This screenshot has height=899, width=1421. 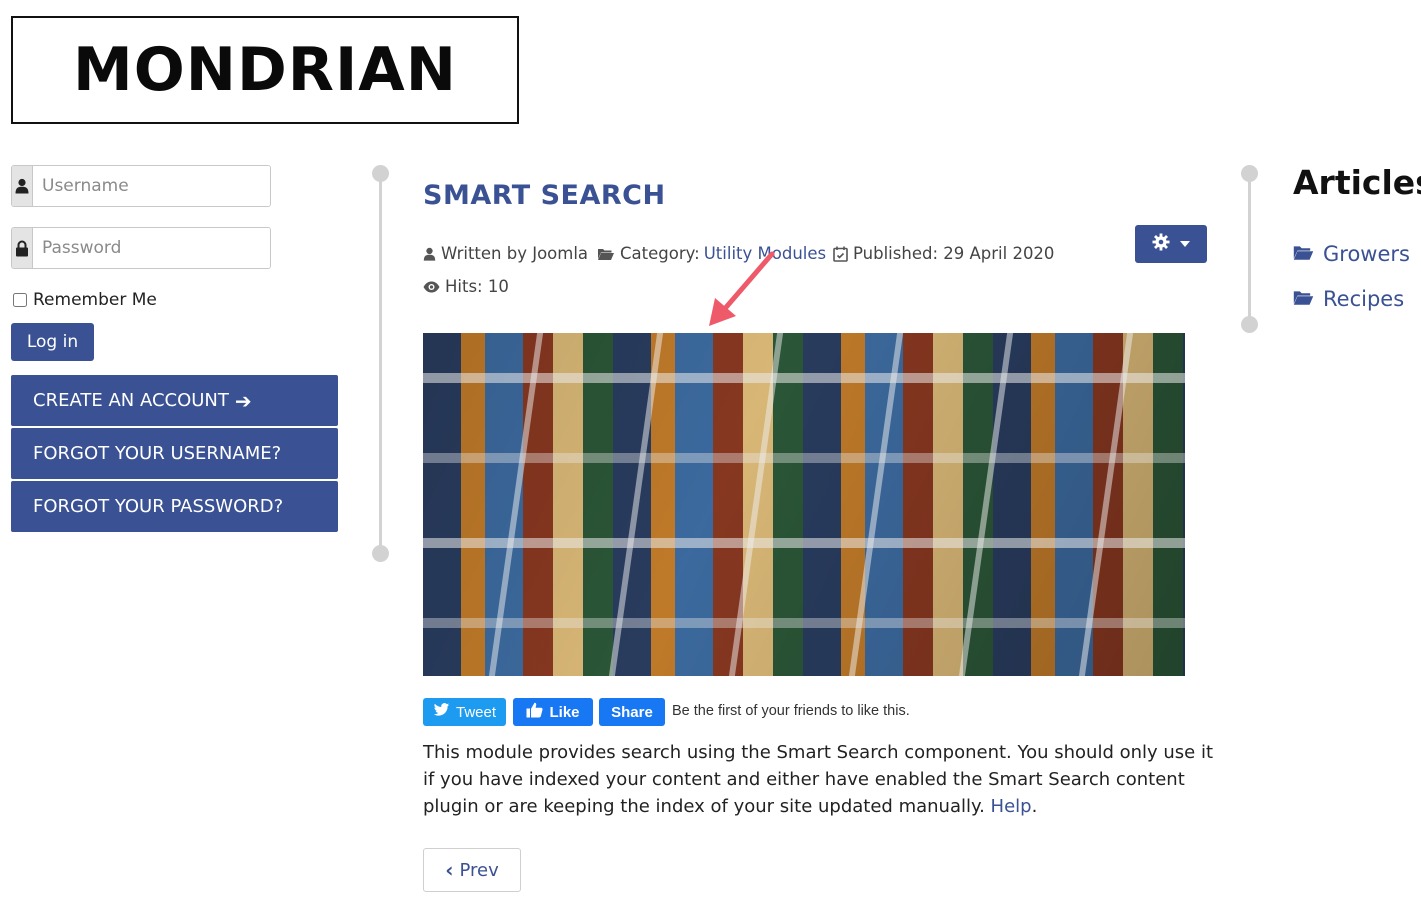 I want to click on author-text: Written by Joomla, so click(x=515, y=253).